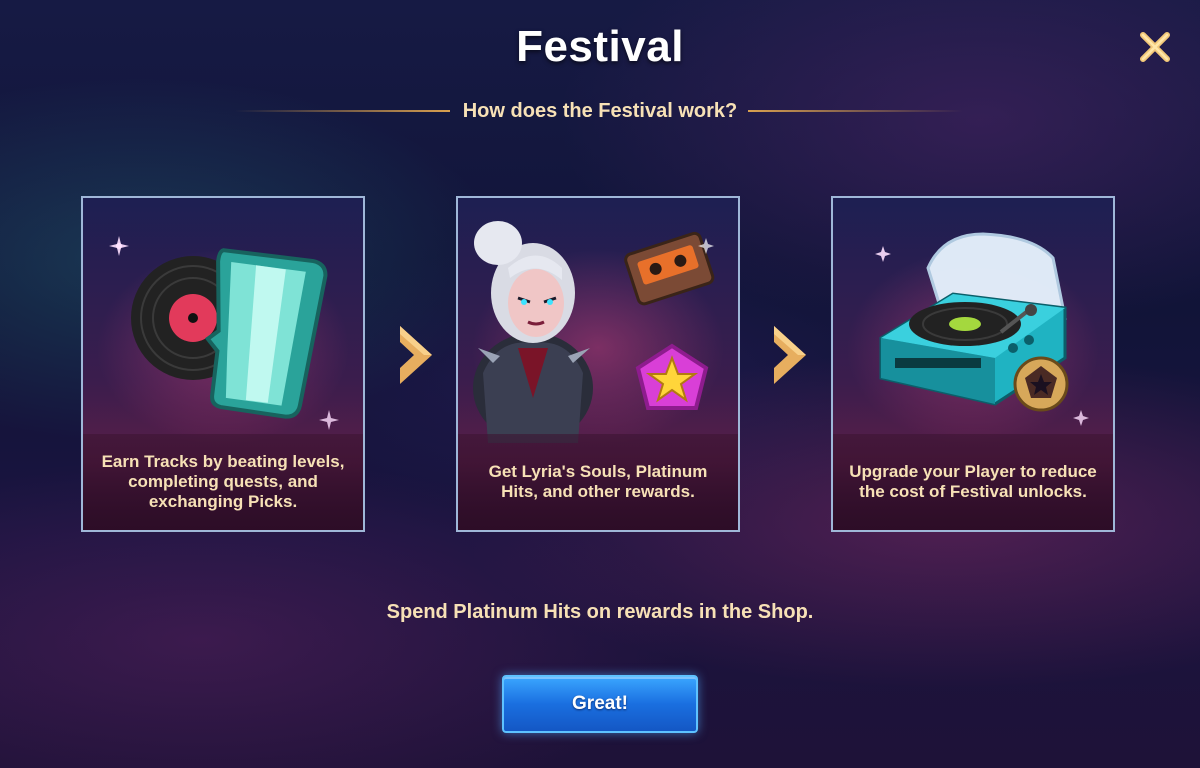  I want to click on great-button-label: Great!, so click(600, 703).